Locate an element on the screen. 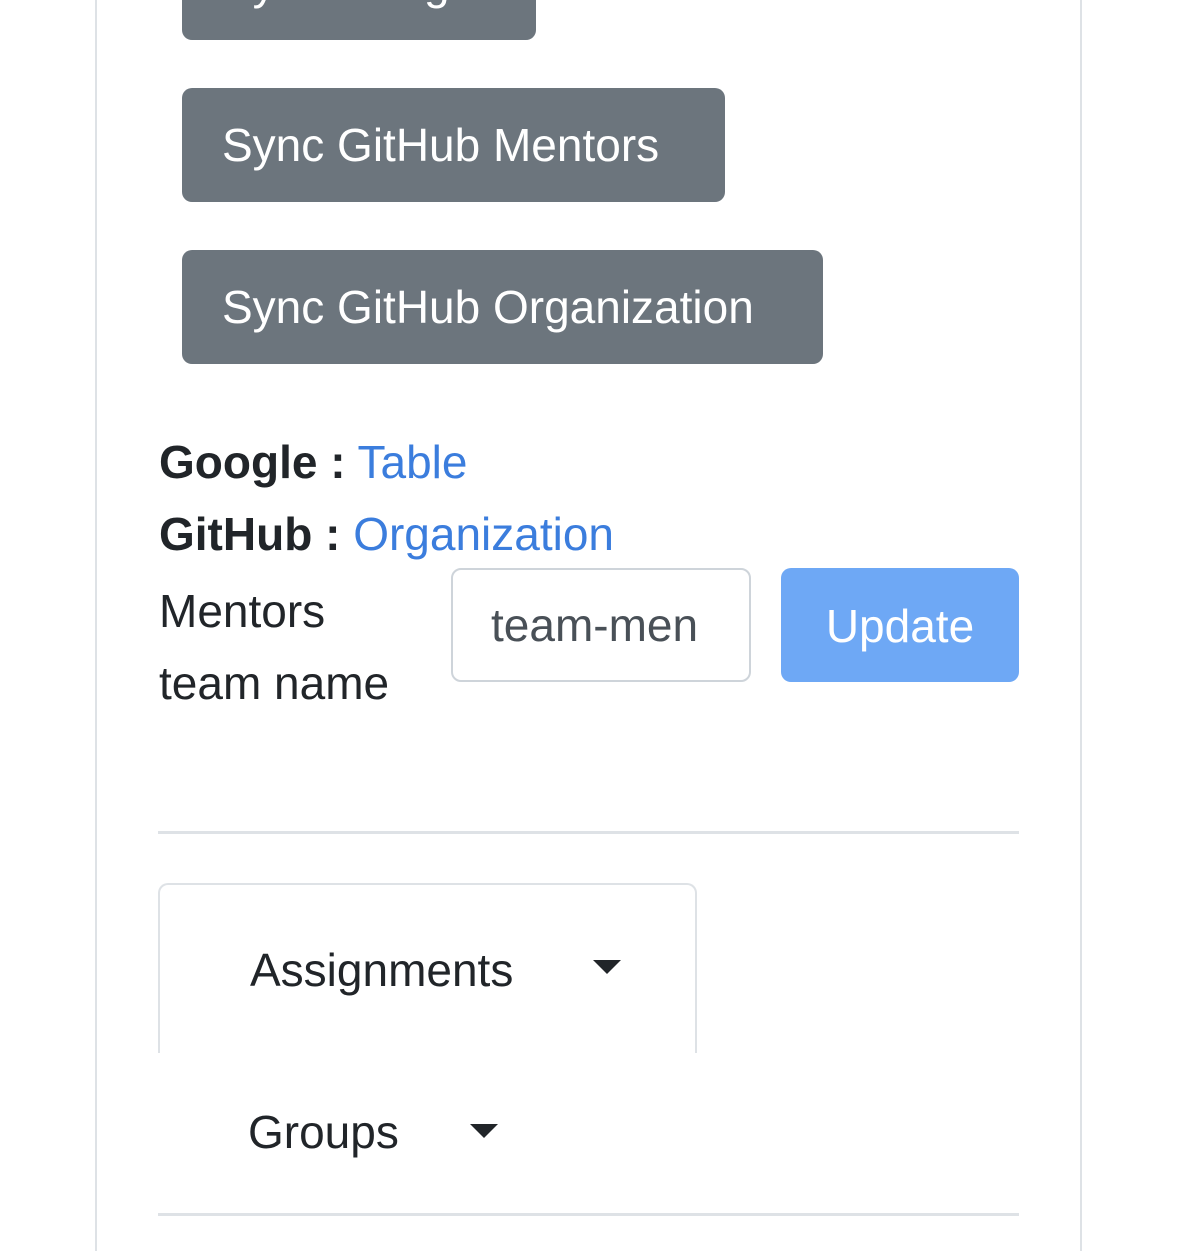 Image resolution: width=1178 pixels, height=1251 pixels. tab-assignments: Assignments is located at coordinates (427, 968).